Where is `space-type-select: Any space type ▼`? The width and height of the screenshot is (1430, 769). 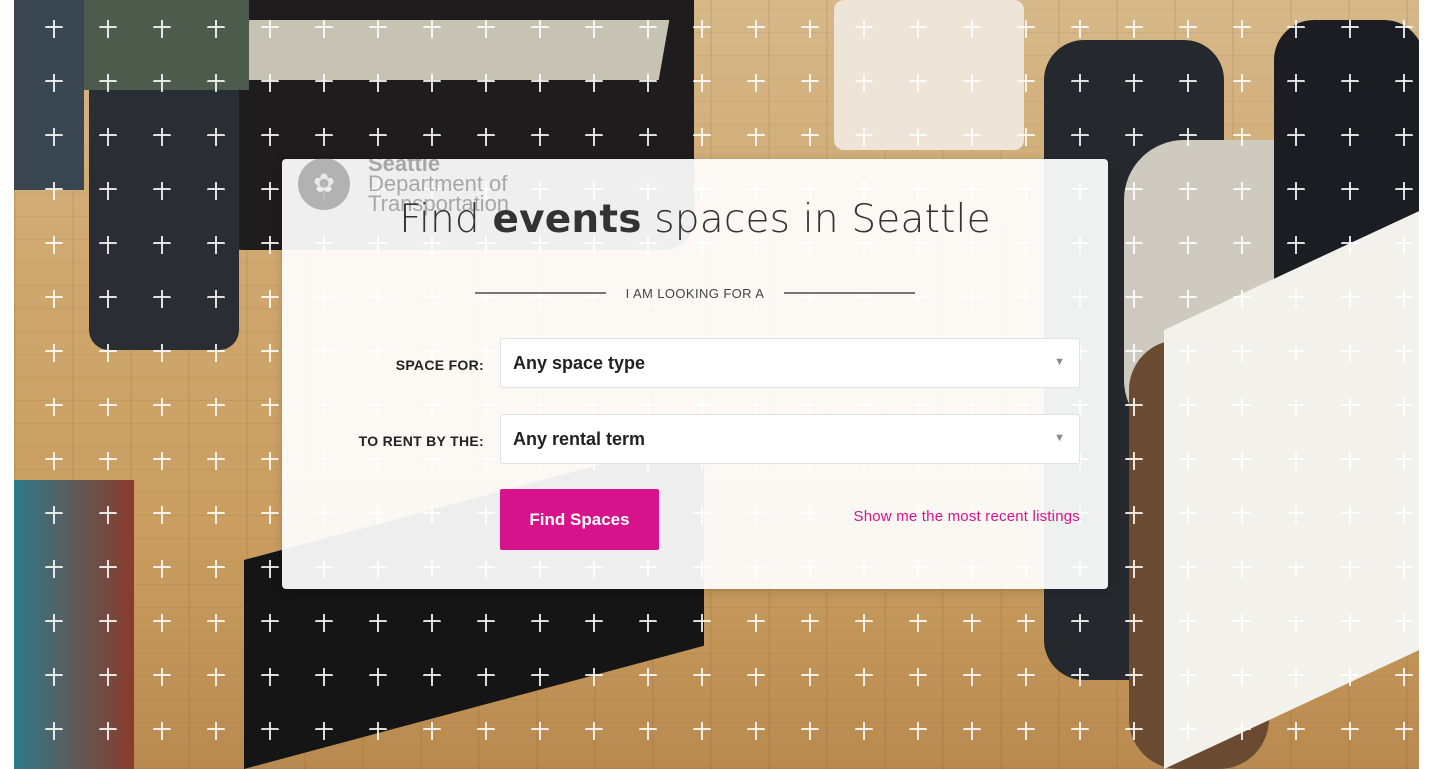
space-type-select: Any space type ▼ is located at coordinates (790, 363).